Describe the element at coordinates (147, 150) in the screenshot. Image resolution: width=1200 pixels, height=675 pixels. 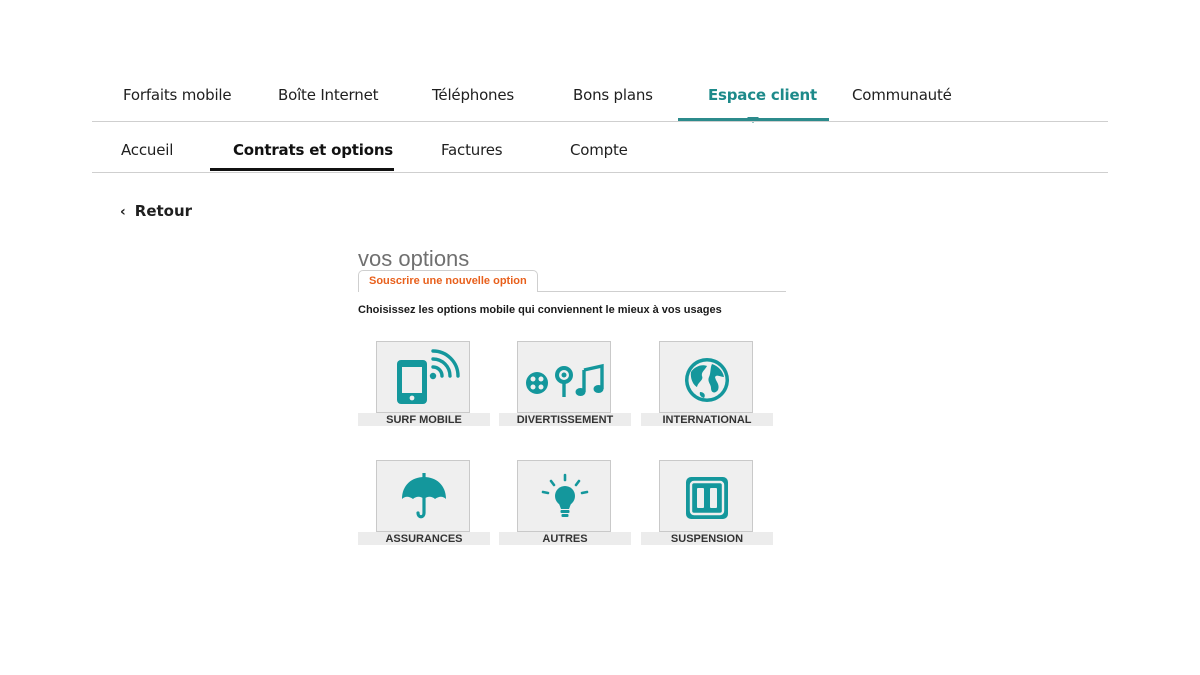
I see `tab-accueil: Accueil` at that location.